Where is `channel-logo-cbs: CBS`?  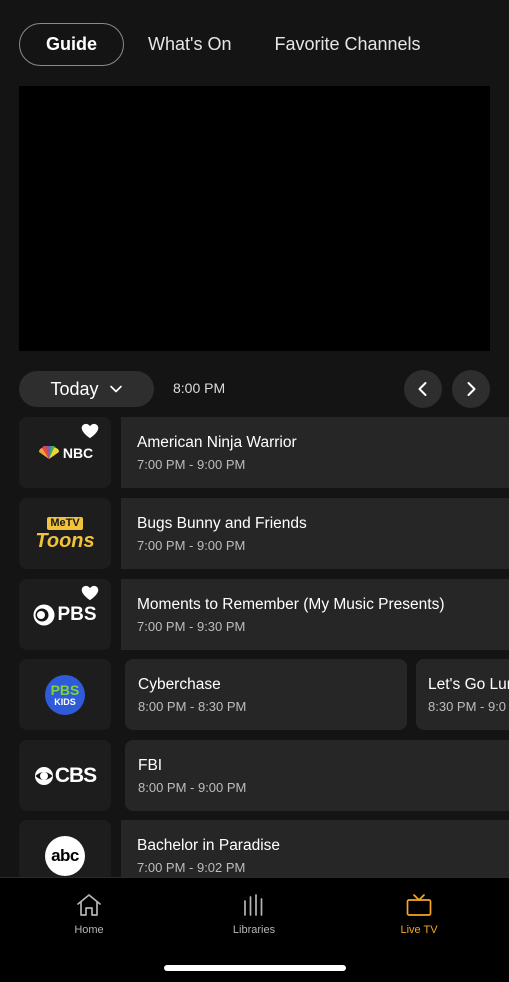 channel-logo-cbs: CBS is located at coordinates (65, 775).